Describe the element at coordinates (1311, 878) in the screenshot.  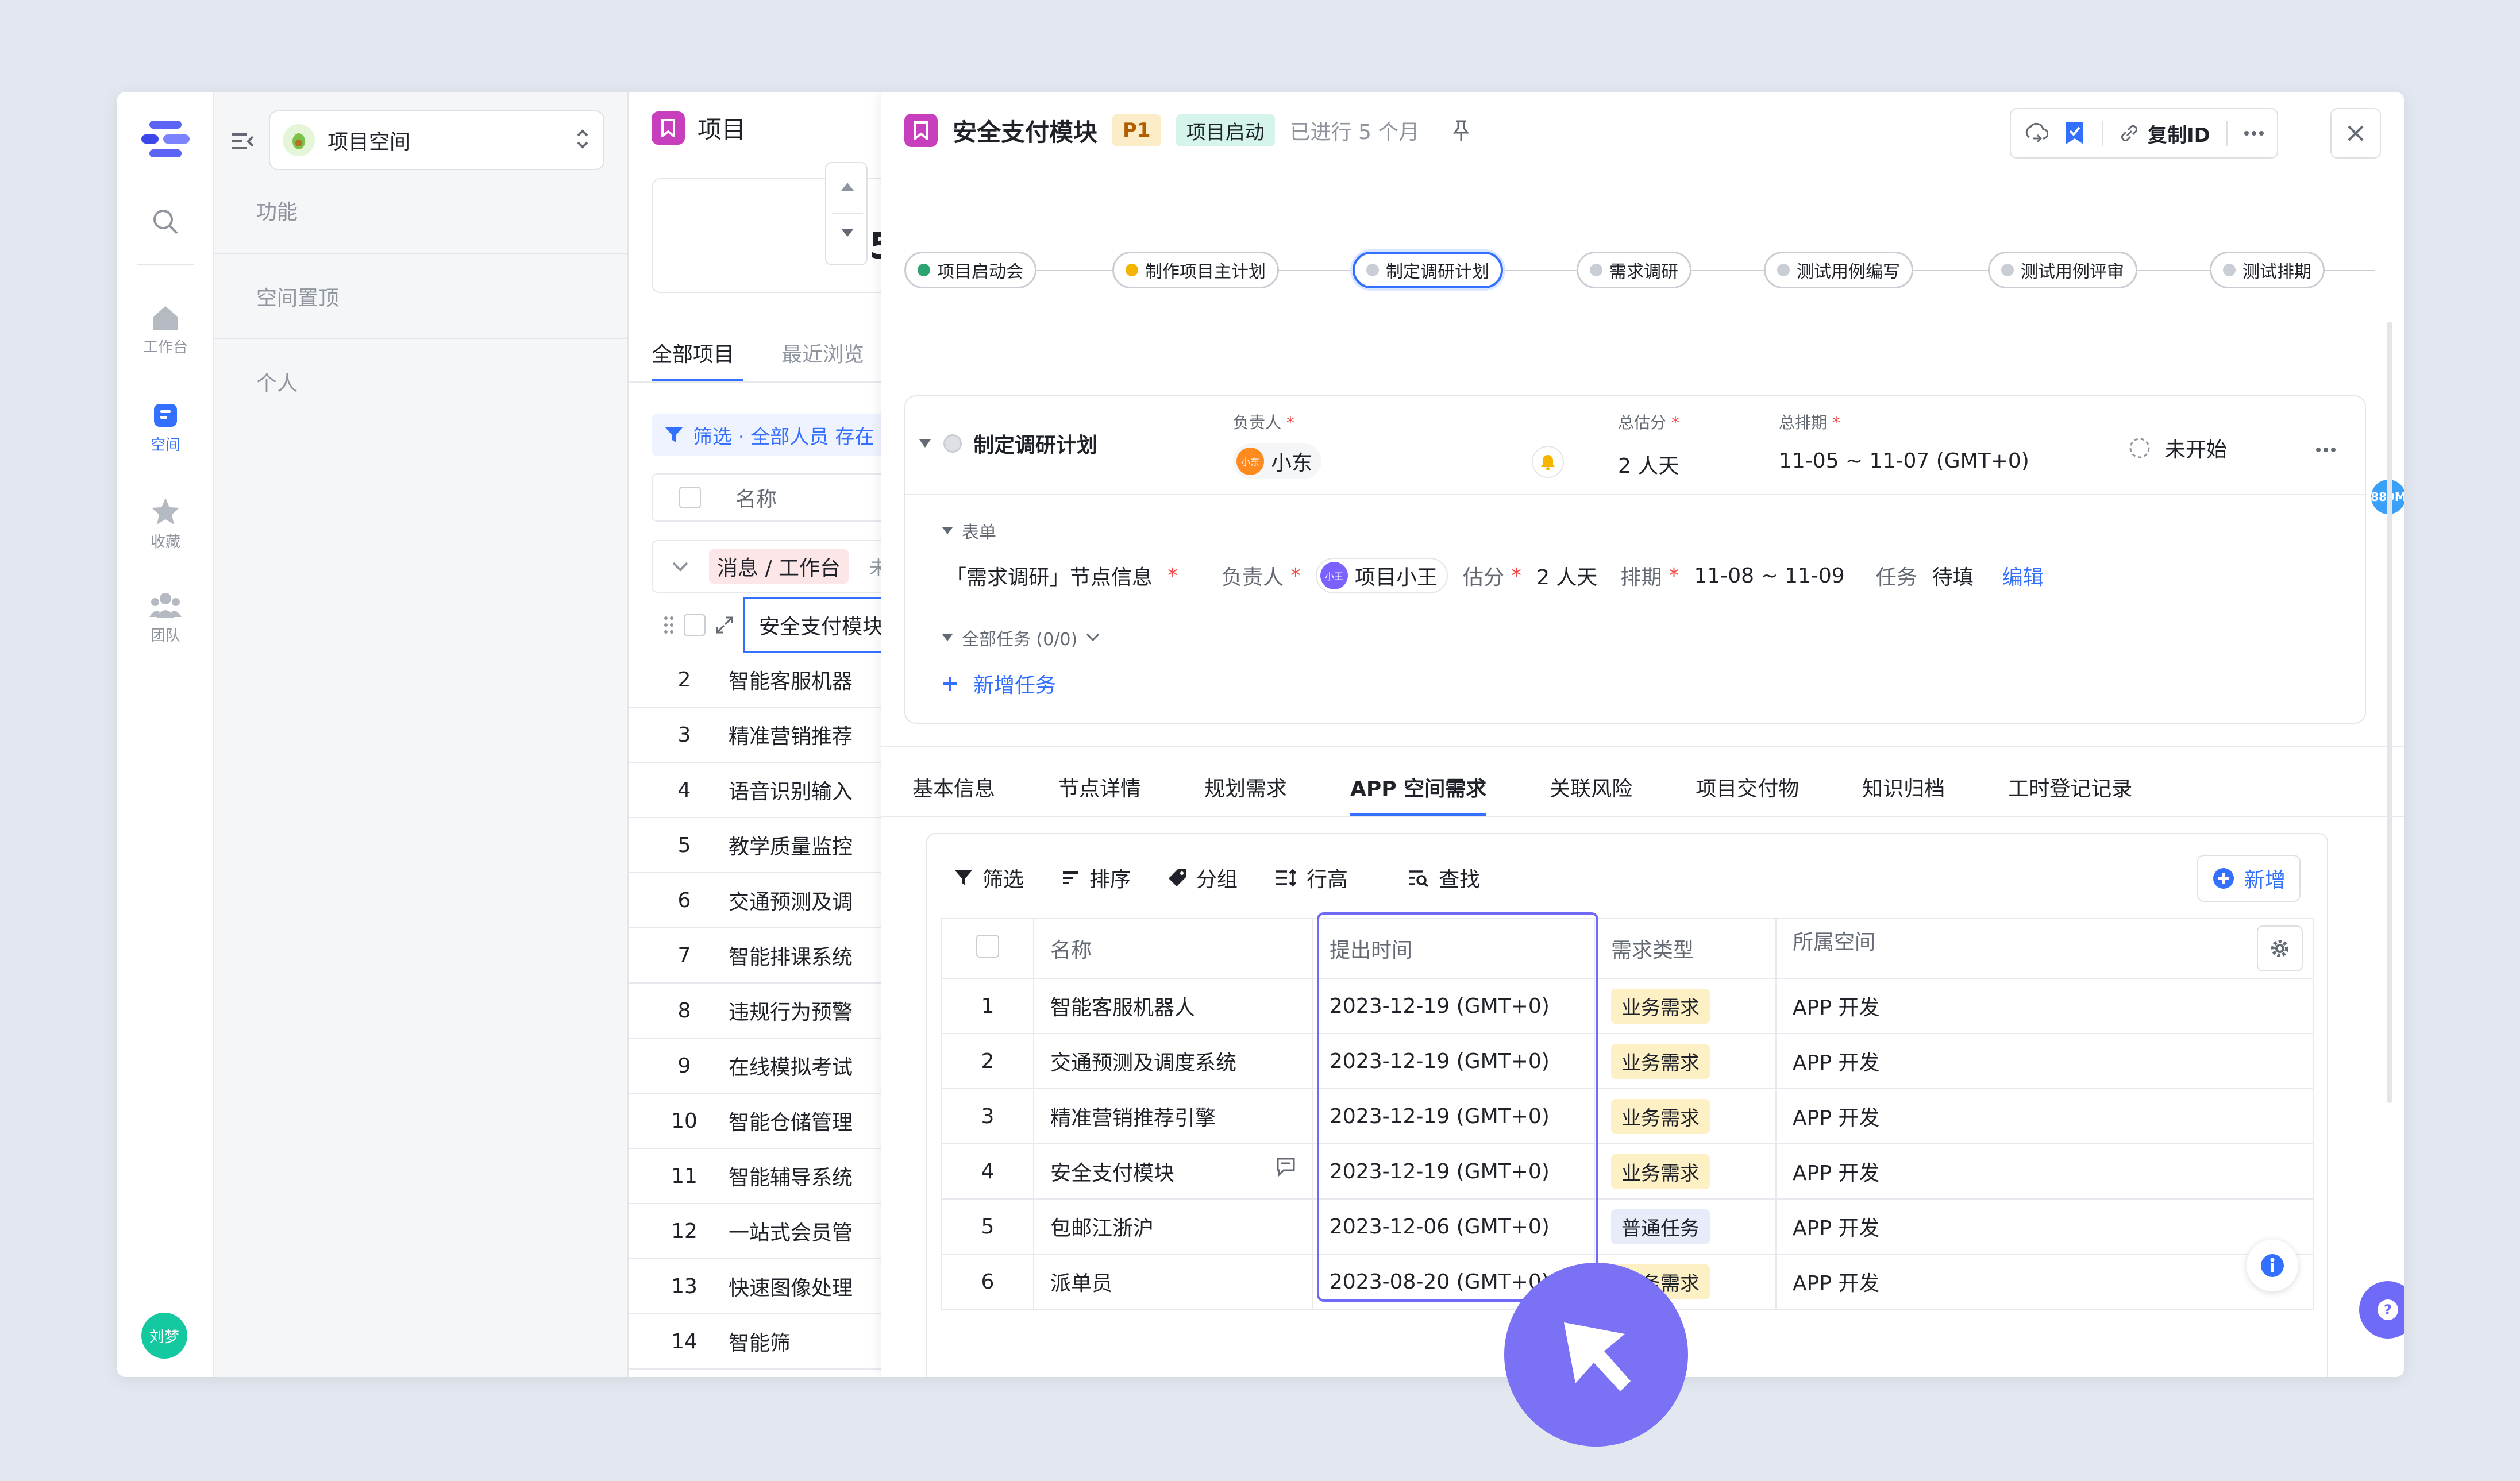
I see `row-height-button: 行高` at that location.